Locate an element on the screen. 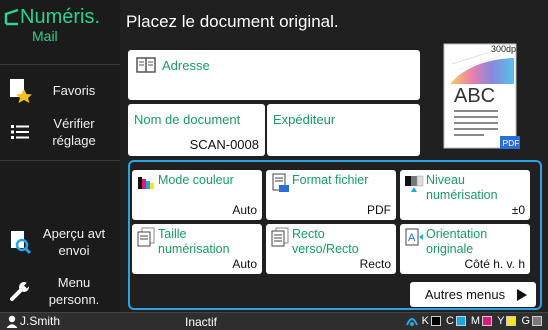  duplex-button: Recto verso/Recto Recto is located at coordinates (331, 249).